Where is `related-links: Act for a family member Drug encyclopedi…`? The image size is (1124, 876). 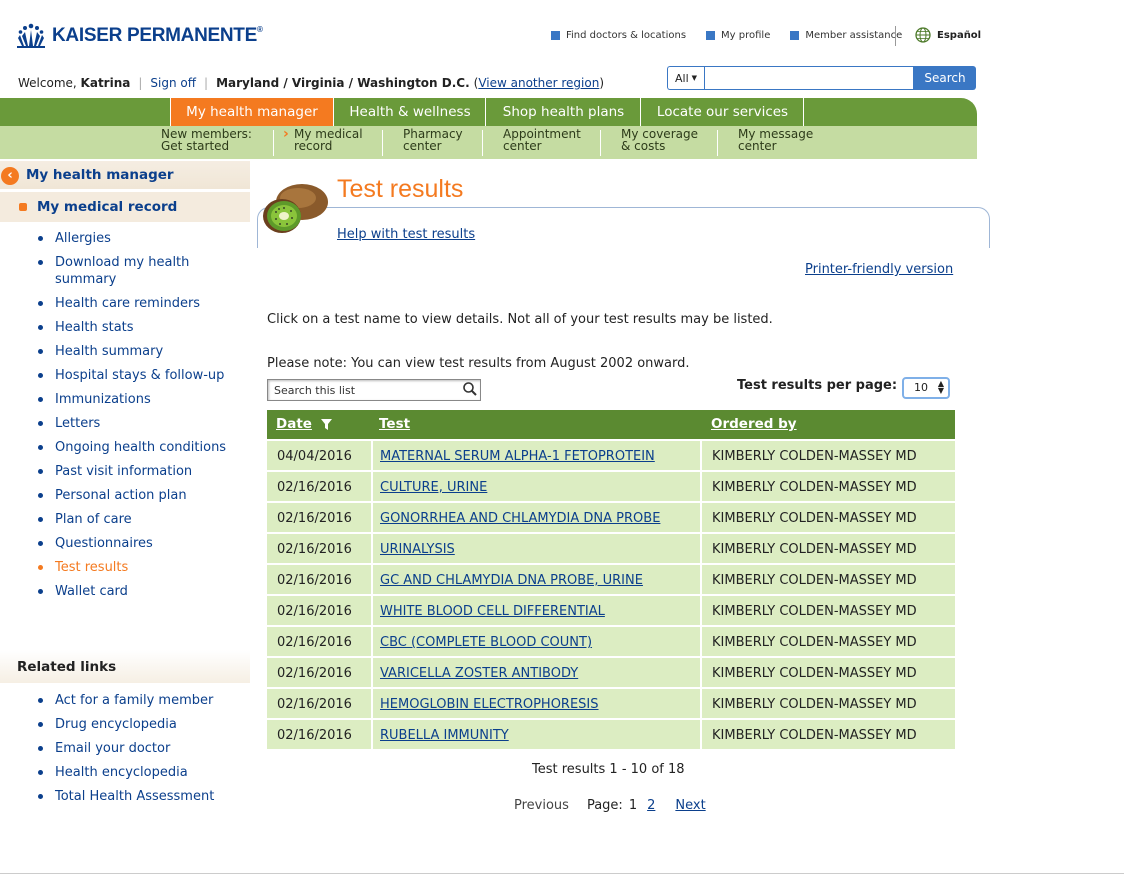
related-links: Act for a family member Drug encyclopedi… is located at coordinates (143, 752).